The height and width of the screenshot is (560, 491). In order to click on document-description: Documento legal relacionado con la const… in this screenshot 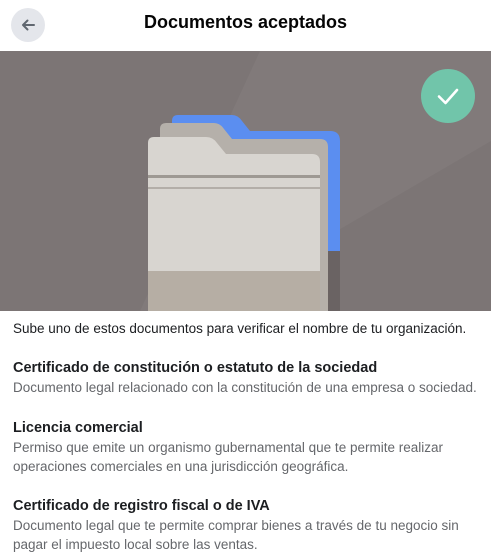, I will do `click(245, 387)`.